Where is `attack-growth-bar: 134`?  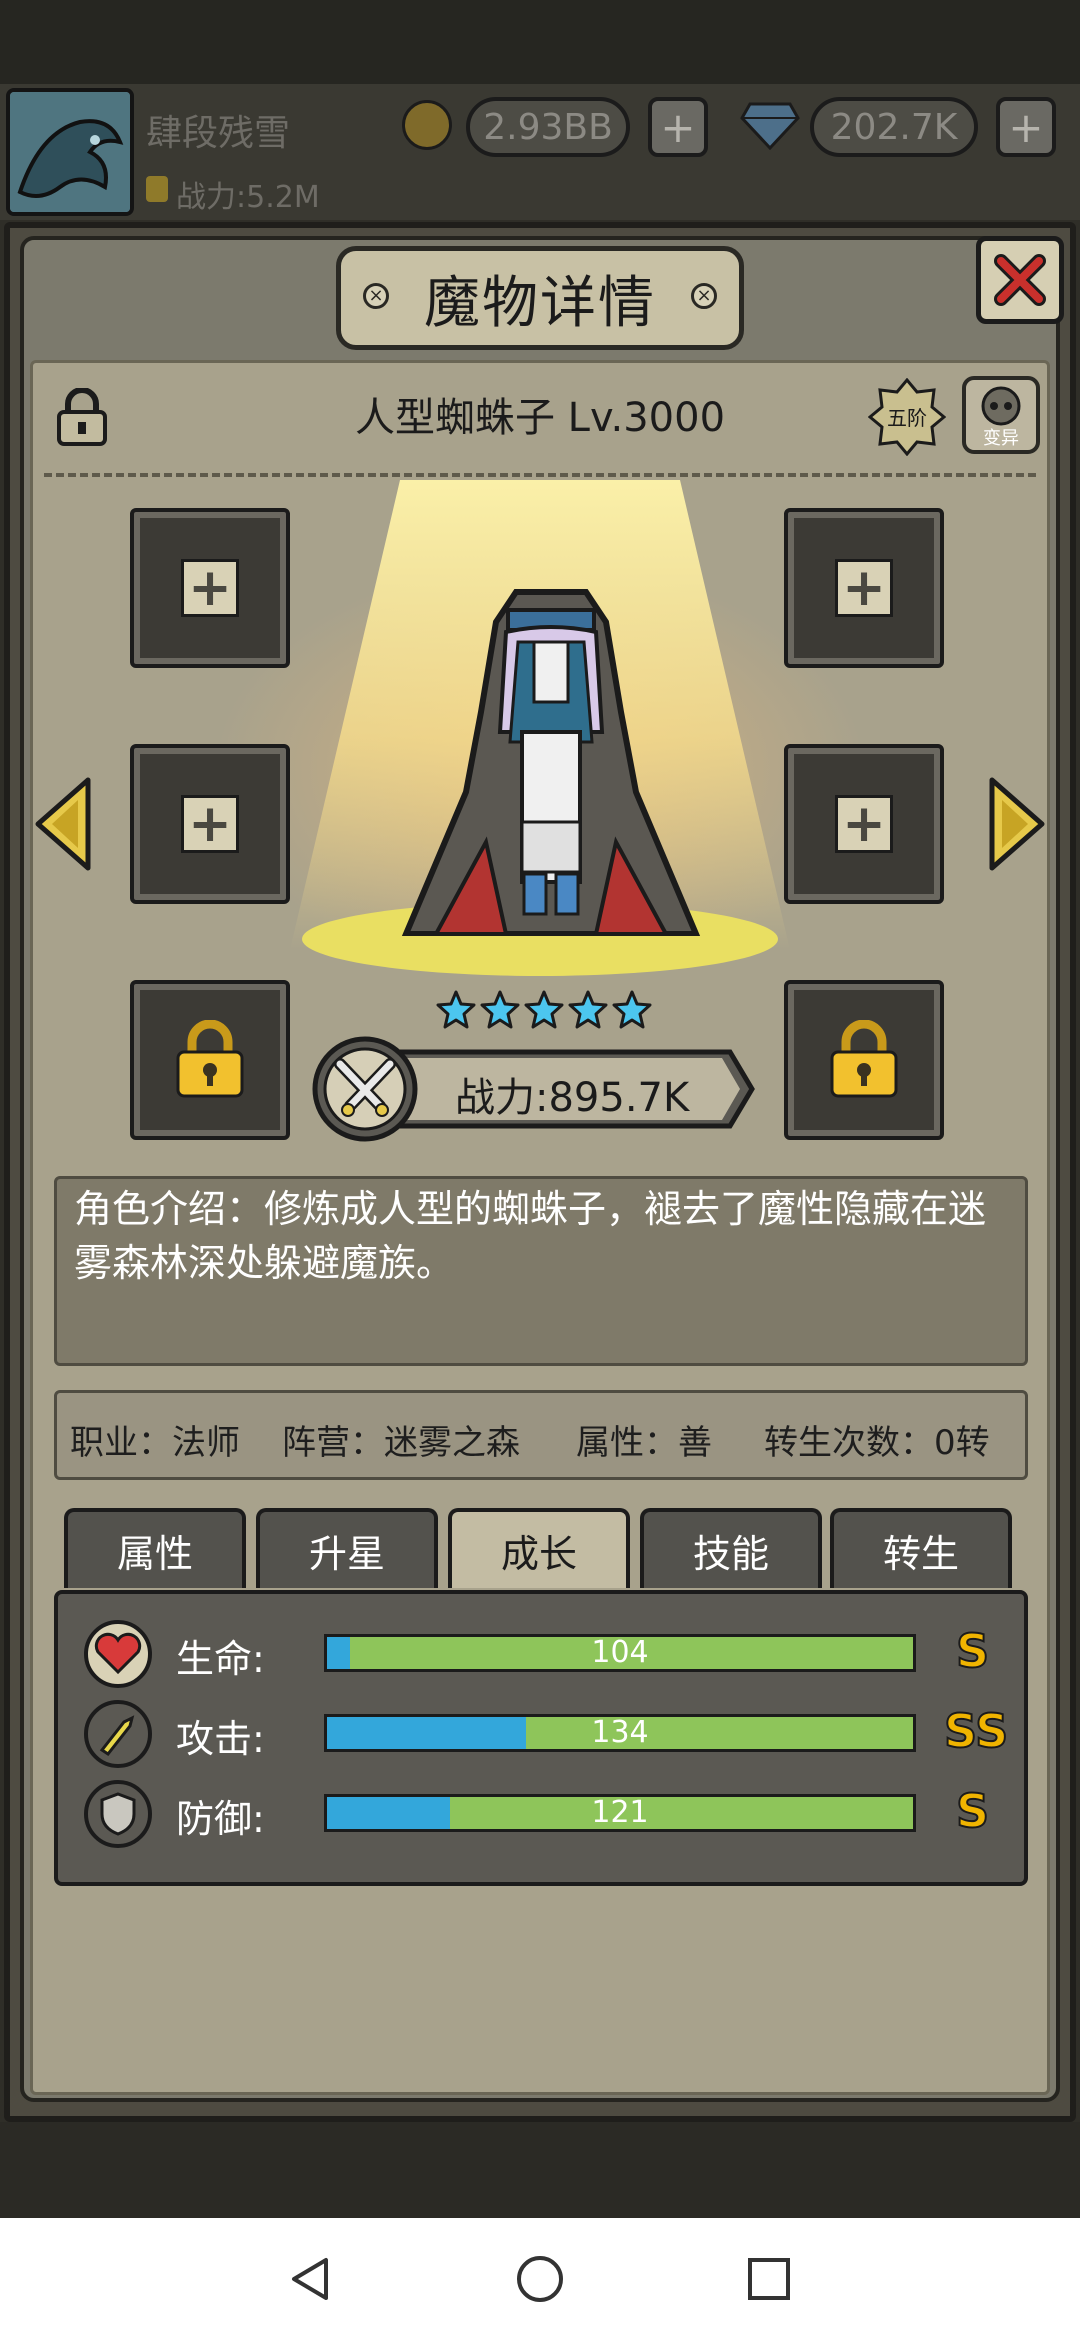
attack-growth-bar: 134 is located at coordinates (620, 1733).